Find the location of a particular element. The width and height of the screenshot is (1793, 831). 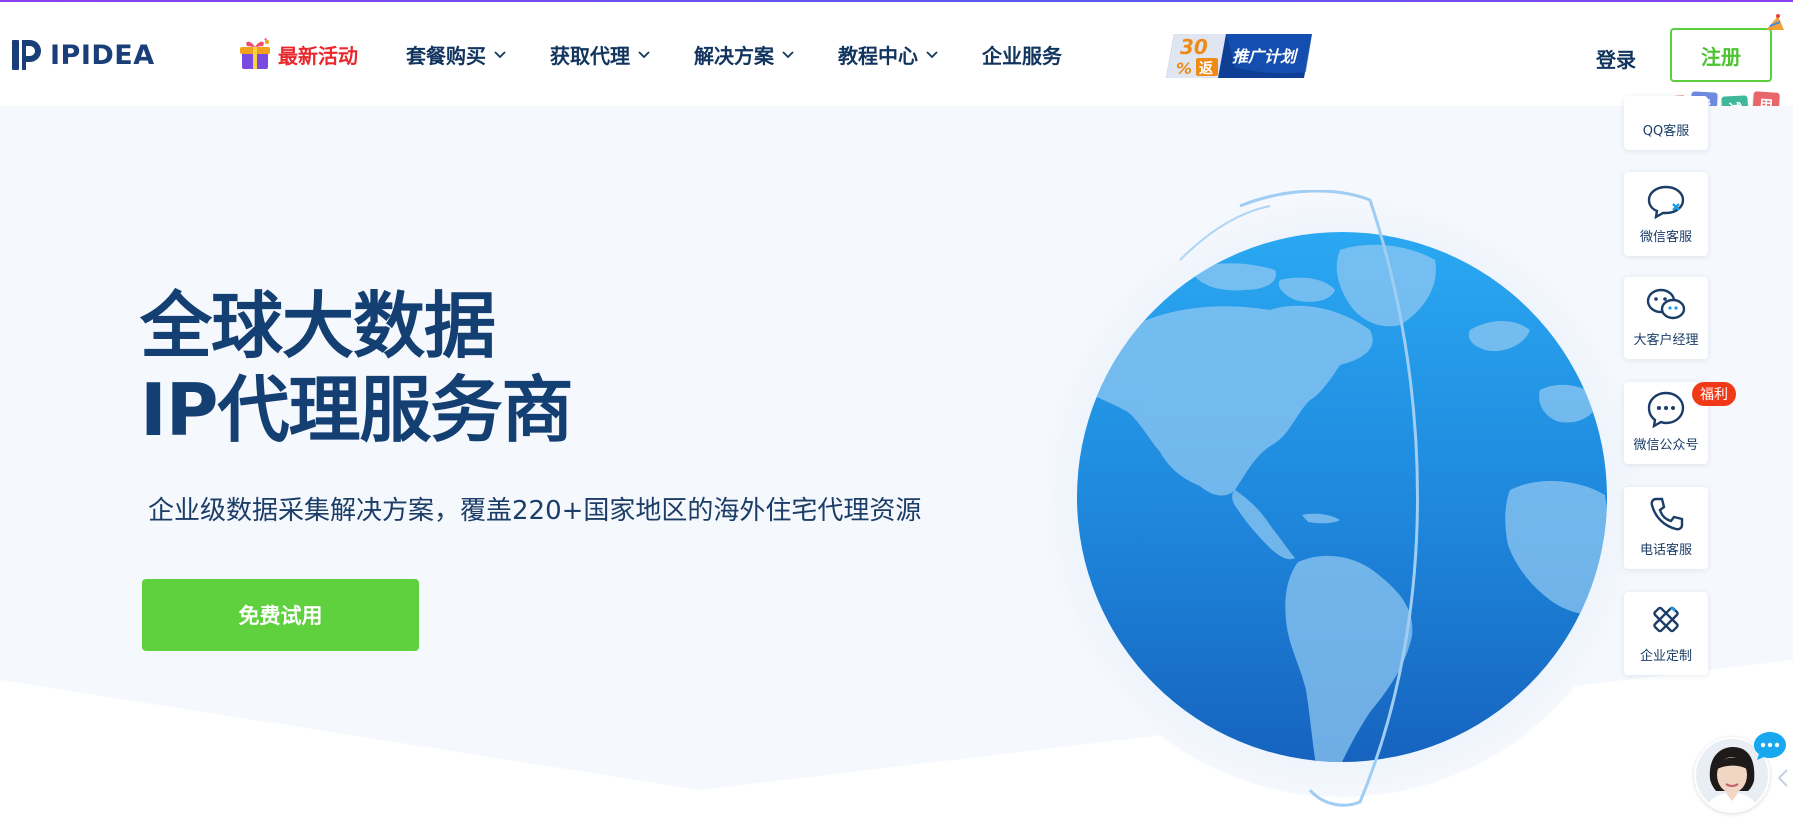

nav-latest-activity: 最新活动 is located at coordinates (298, 54).